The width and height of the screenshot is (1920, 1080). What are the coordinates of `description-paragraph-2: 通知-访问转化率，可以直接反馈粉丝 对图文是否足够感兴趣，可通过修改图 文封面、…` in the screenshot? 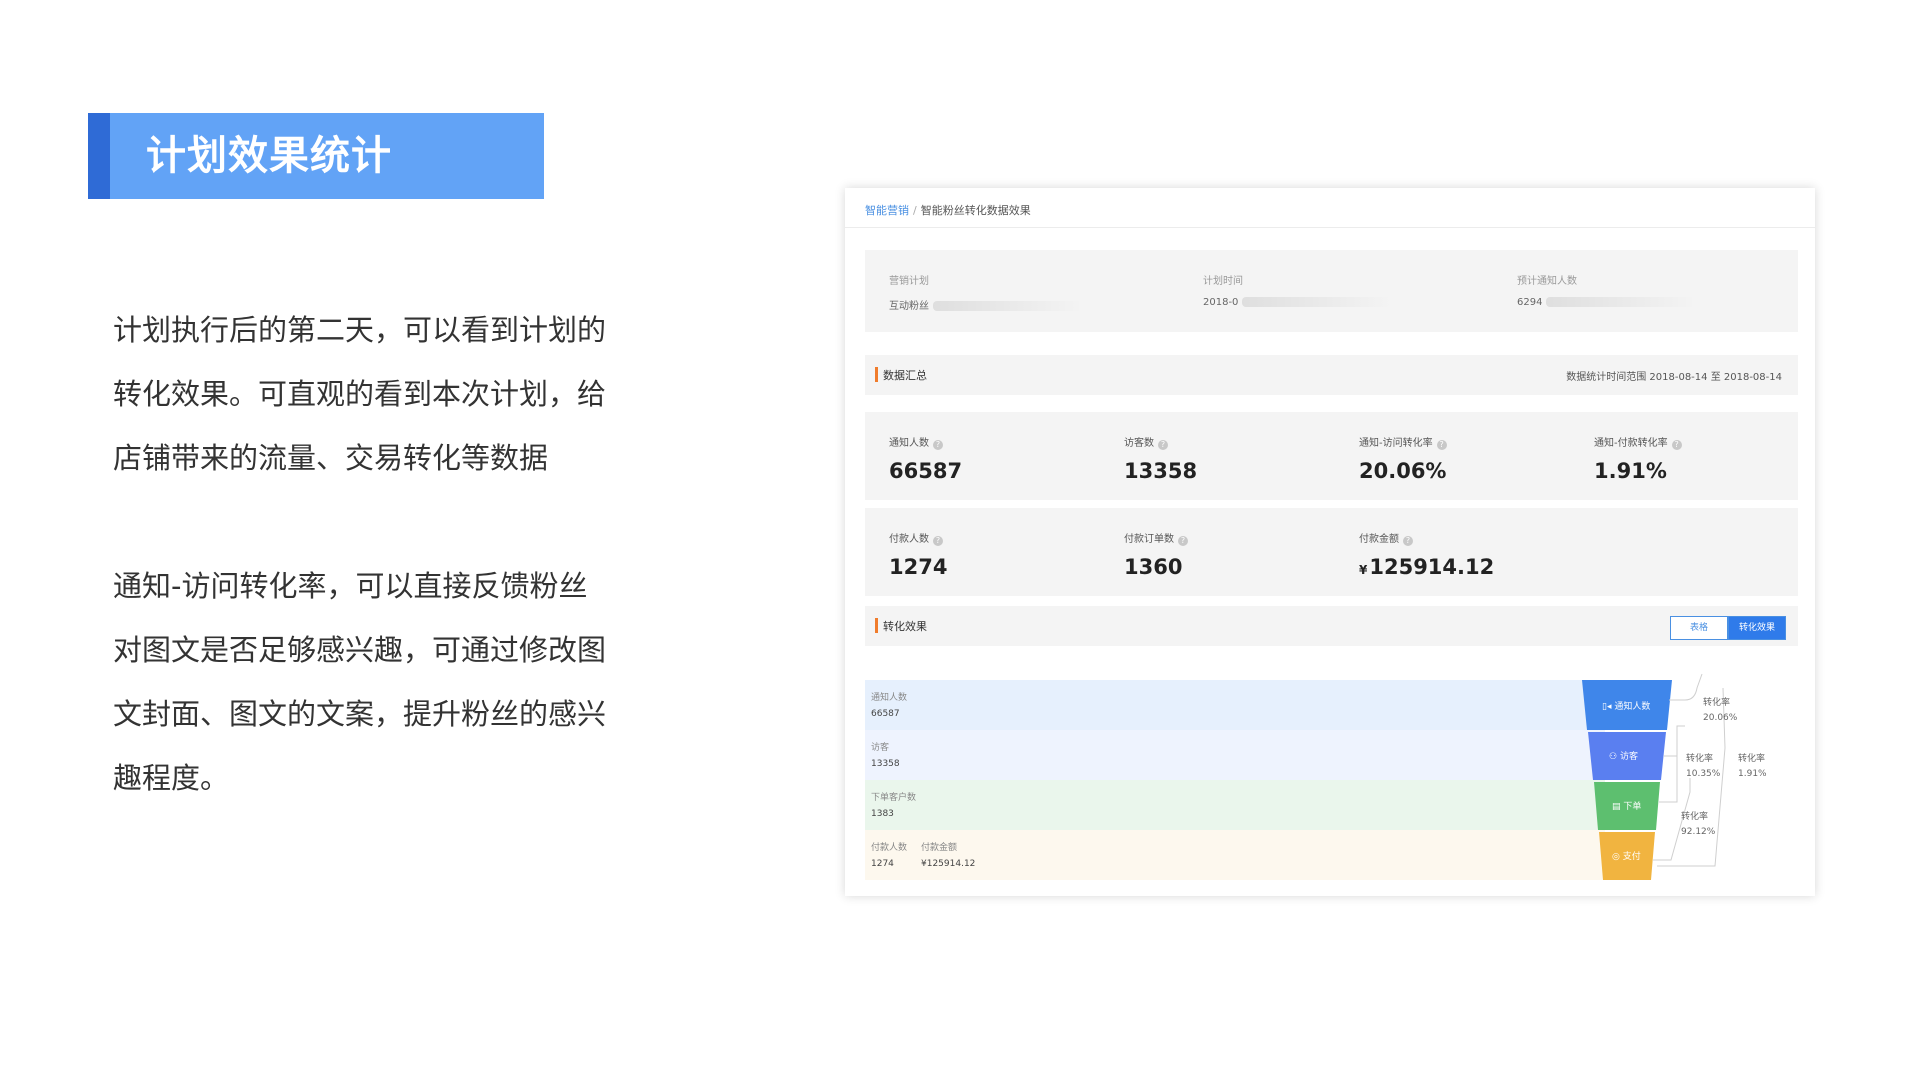 It's located at (393, 682).